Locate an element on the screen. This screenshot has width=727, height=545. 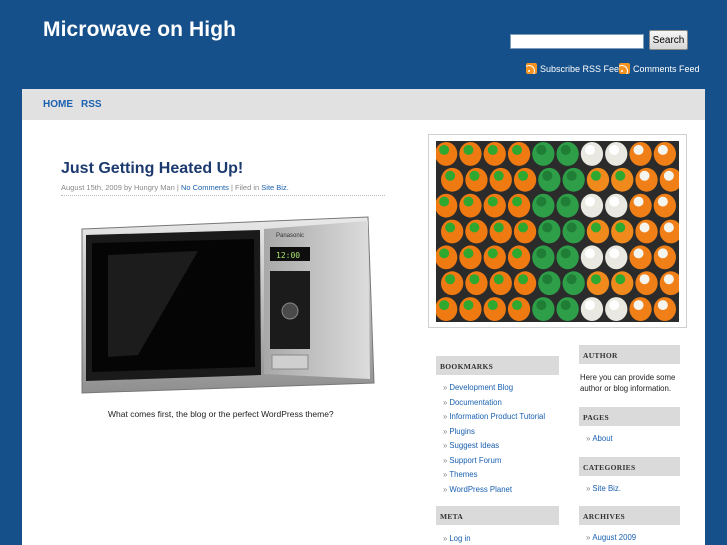
post-title: Just Getting Heated Up! is located at coordinates (152, 169).